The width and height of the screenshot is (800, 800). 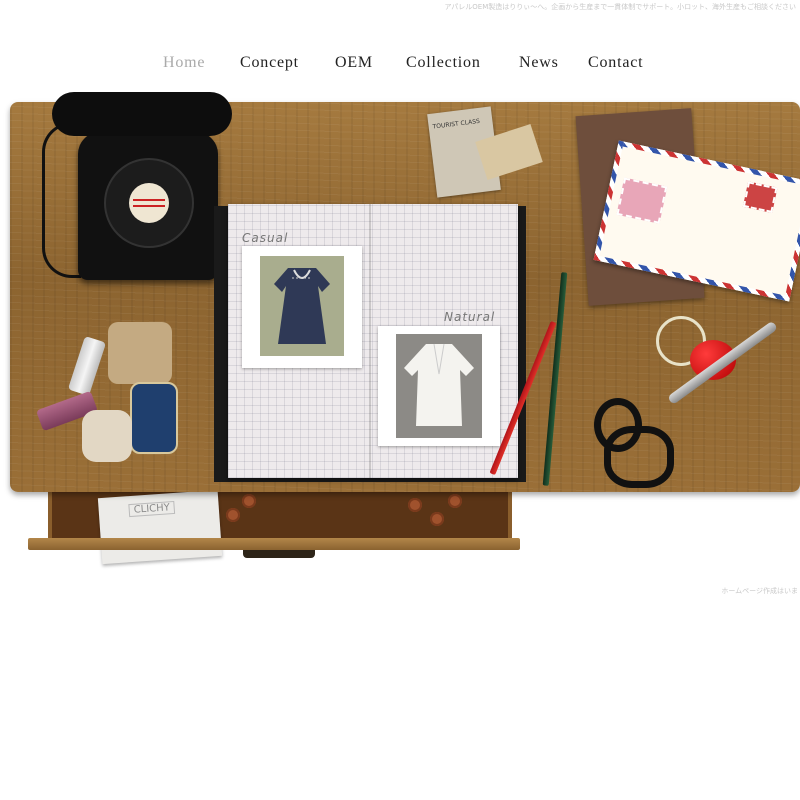 What do you see at coordinates (152, 509) in the screenshot?
I see `coaster-label: CLICHY` at bounding box center [152, 509].